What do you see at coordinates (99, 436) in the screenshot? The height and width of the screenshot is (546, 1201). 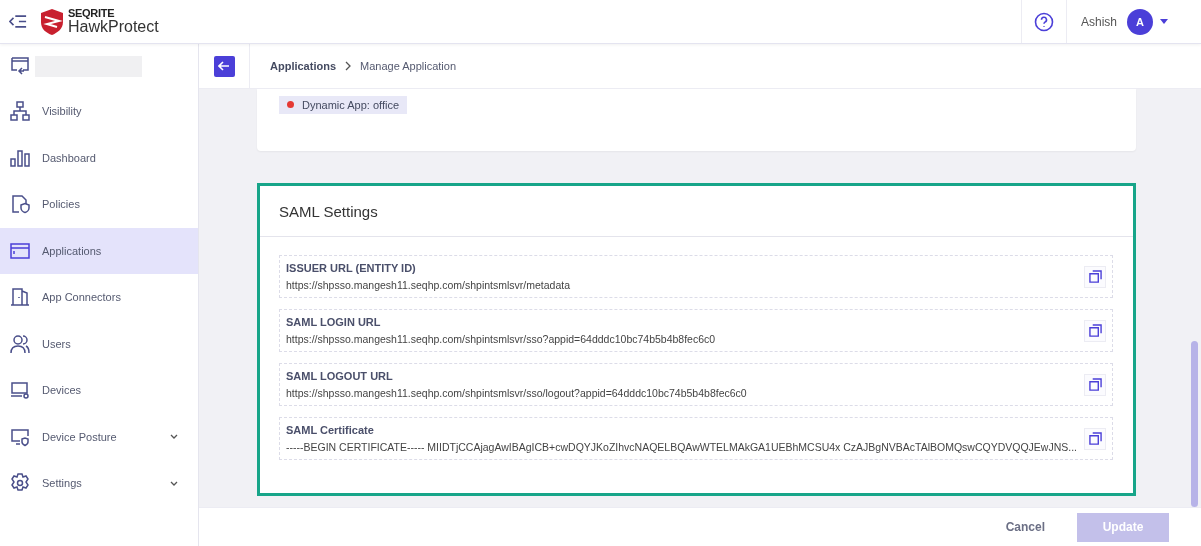 I see `sidebar-item: Device Posture` at bounding box center [99, 436].